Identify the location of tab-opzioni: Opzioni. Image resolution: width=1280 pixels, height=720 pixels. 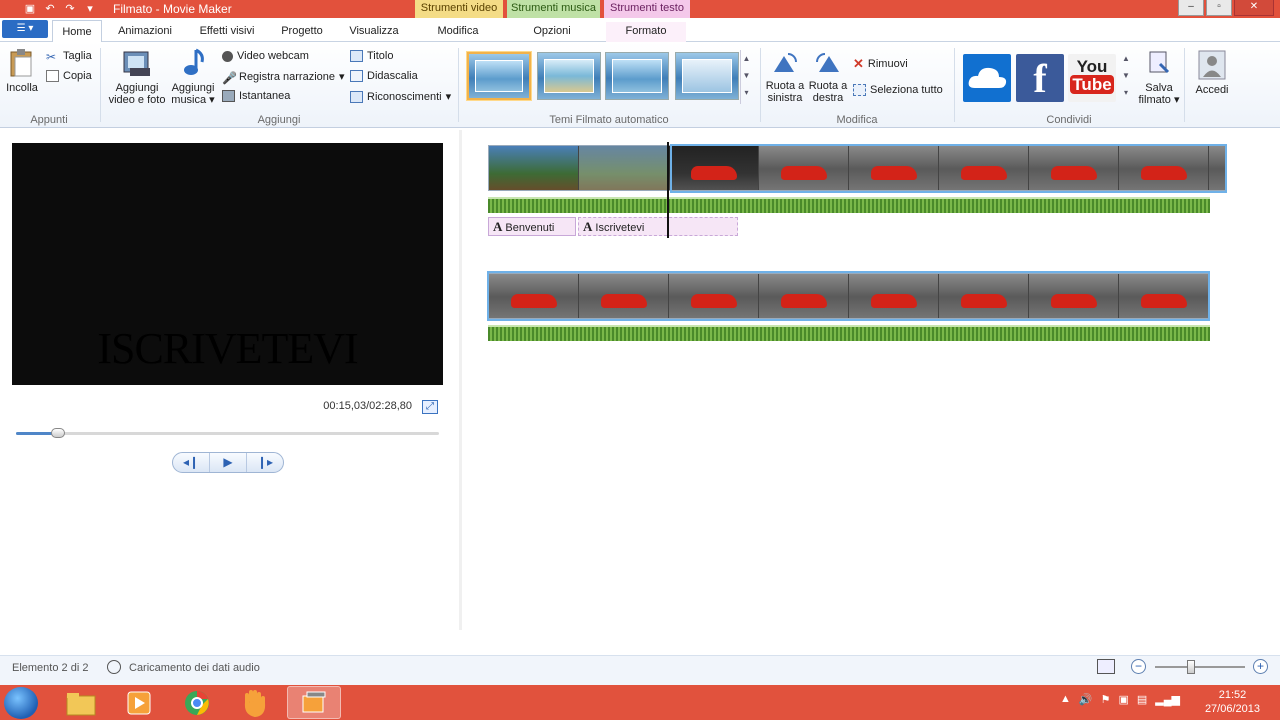
(552, 32).